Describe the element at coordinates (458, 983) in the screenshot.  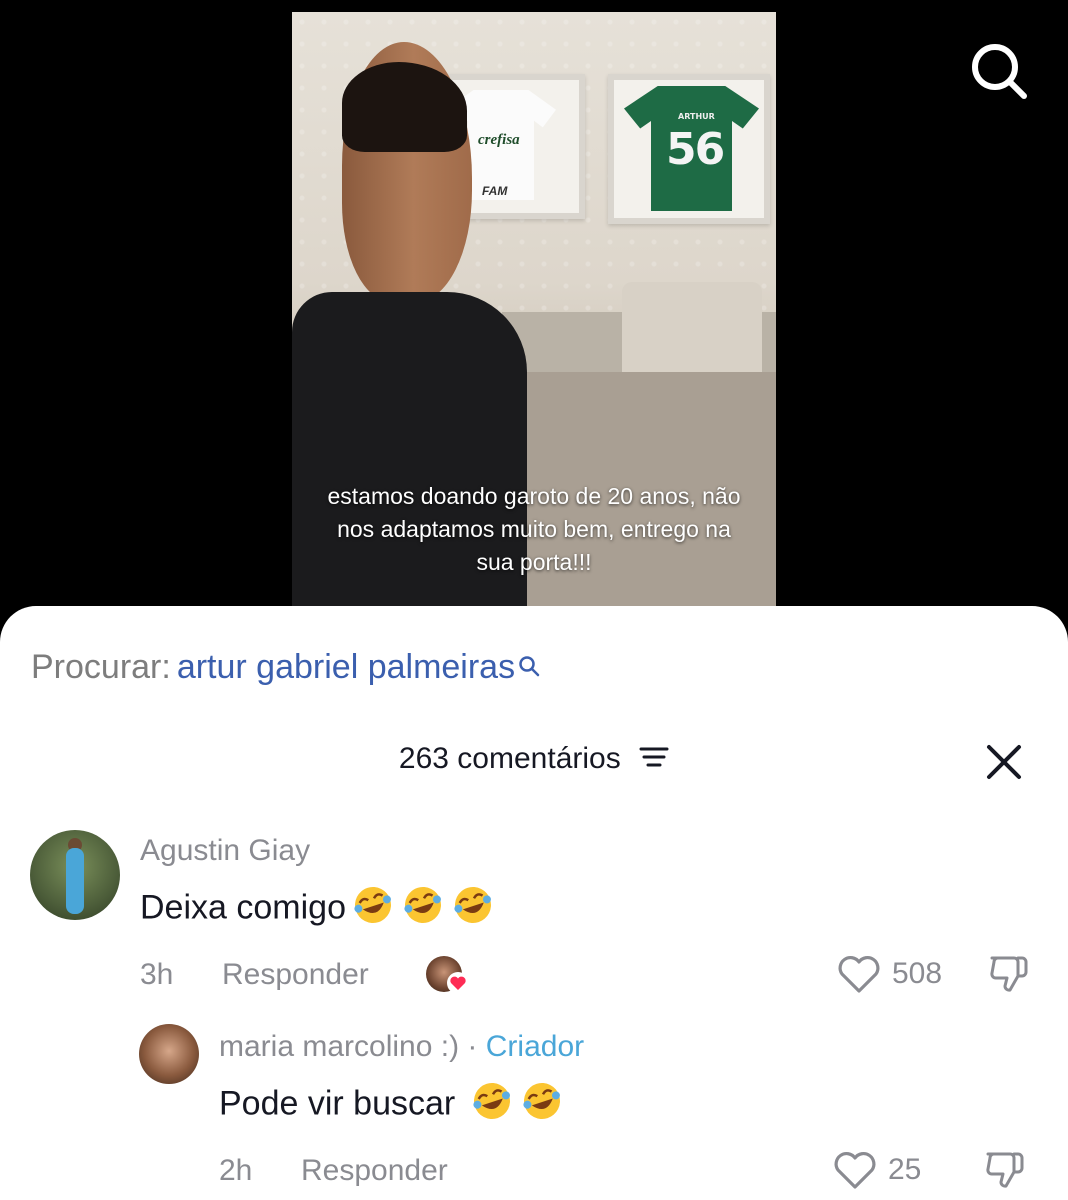
I see `heart-badge-icon` at that location.